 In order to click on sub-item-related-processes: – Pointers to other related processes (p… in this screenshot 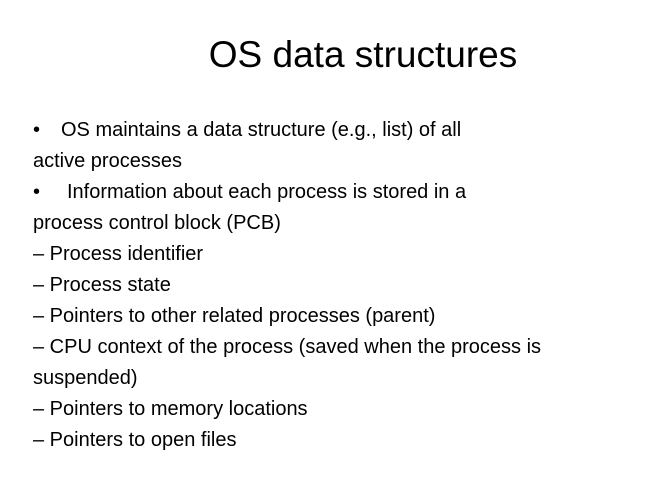, I will do `click(340, 316)`.